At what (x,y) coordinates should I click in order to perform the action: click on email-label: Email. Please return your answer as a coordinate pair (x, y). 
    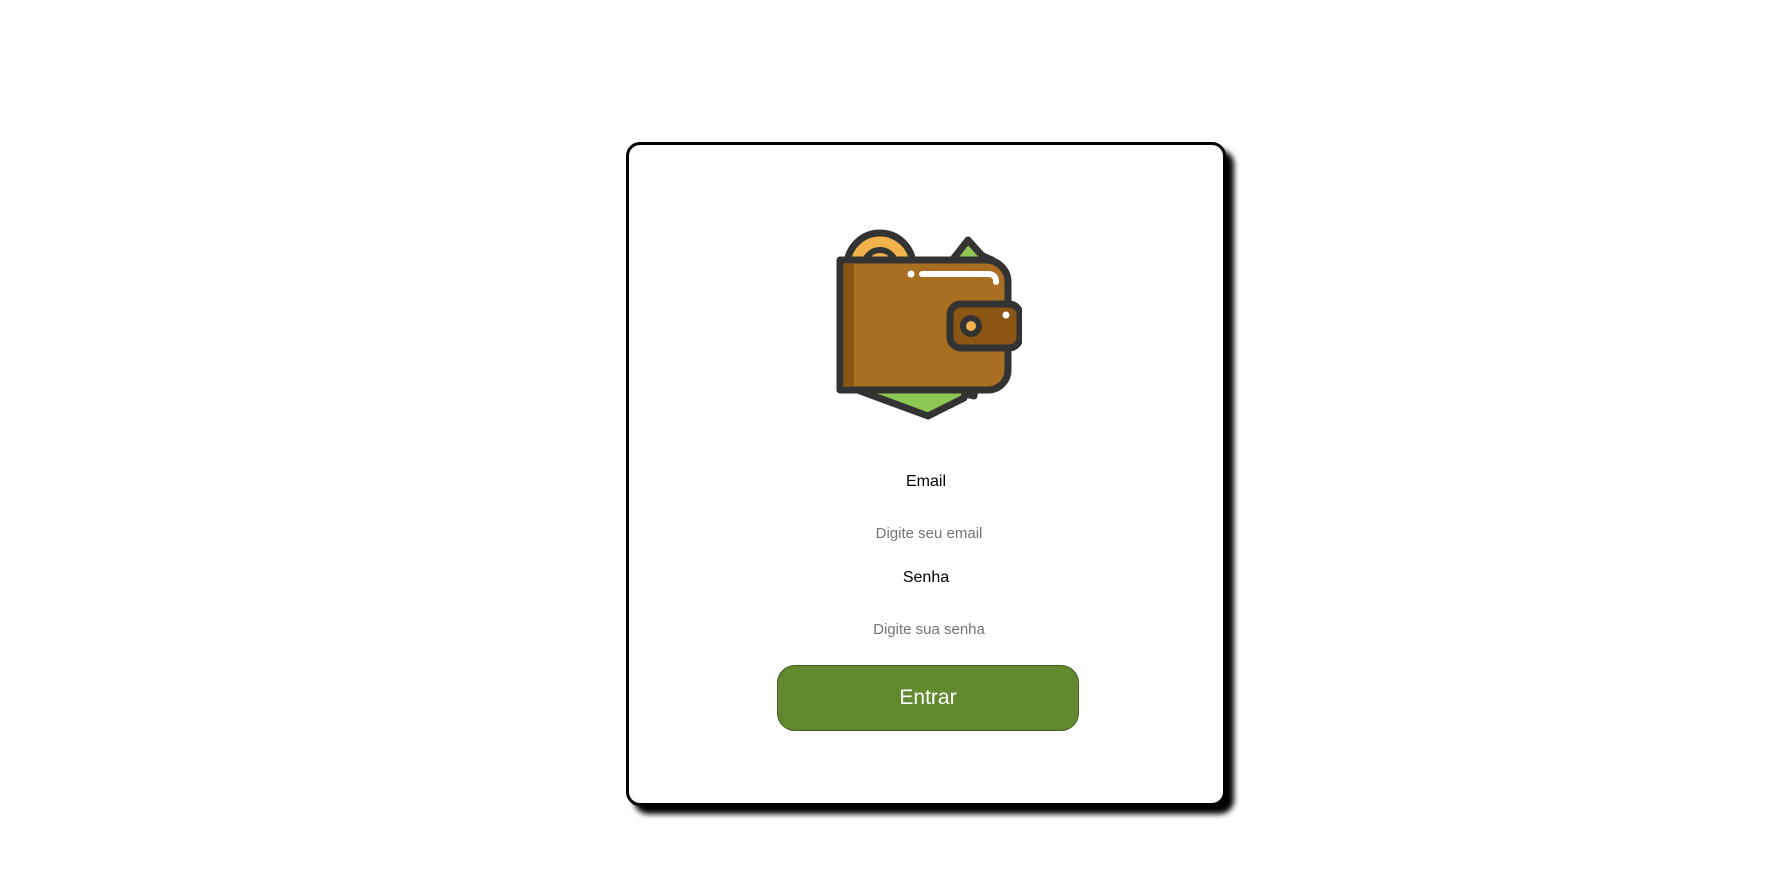
    Looking at the image, I should click on (925, 481).